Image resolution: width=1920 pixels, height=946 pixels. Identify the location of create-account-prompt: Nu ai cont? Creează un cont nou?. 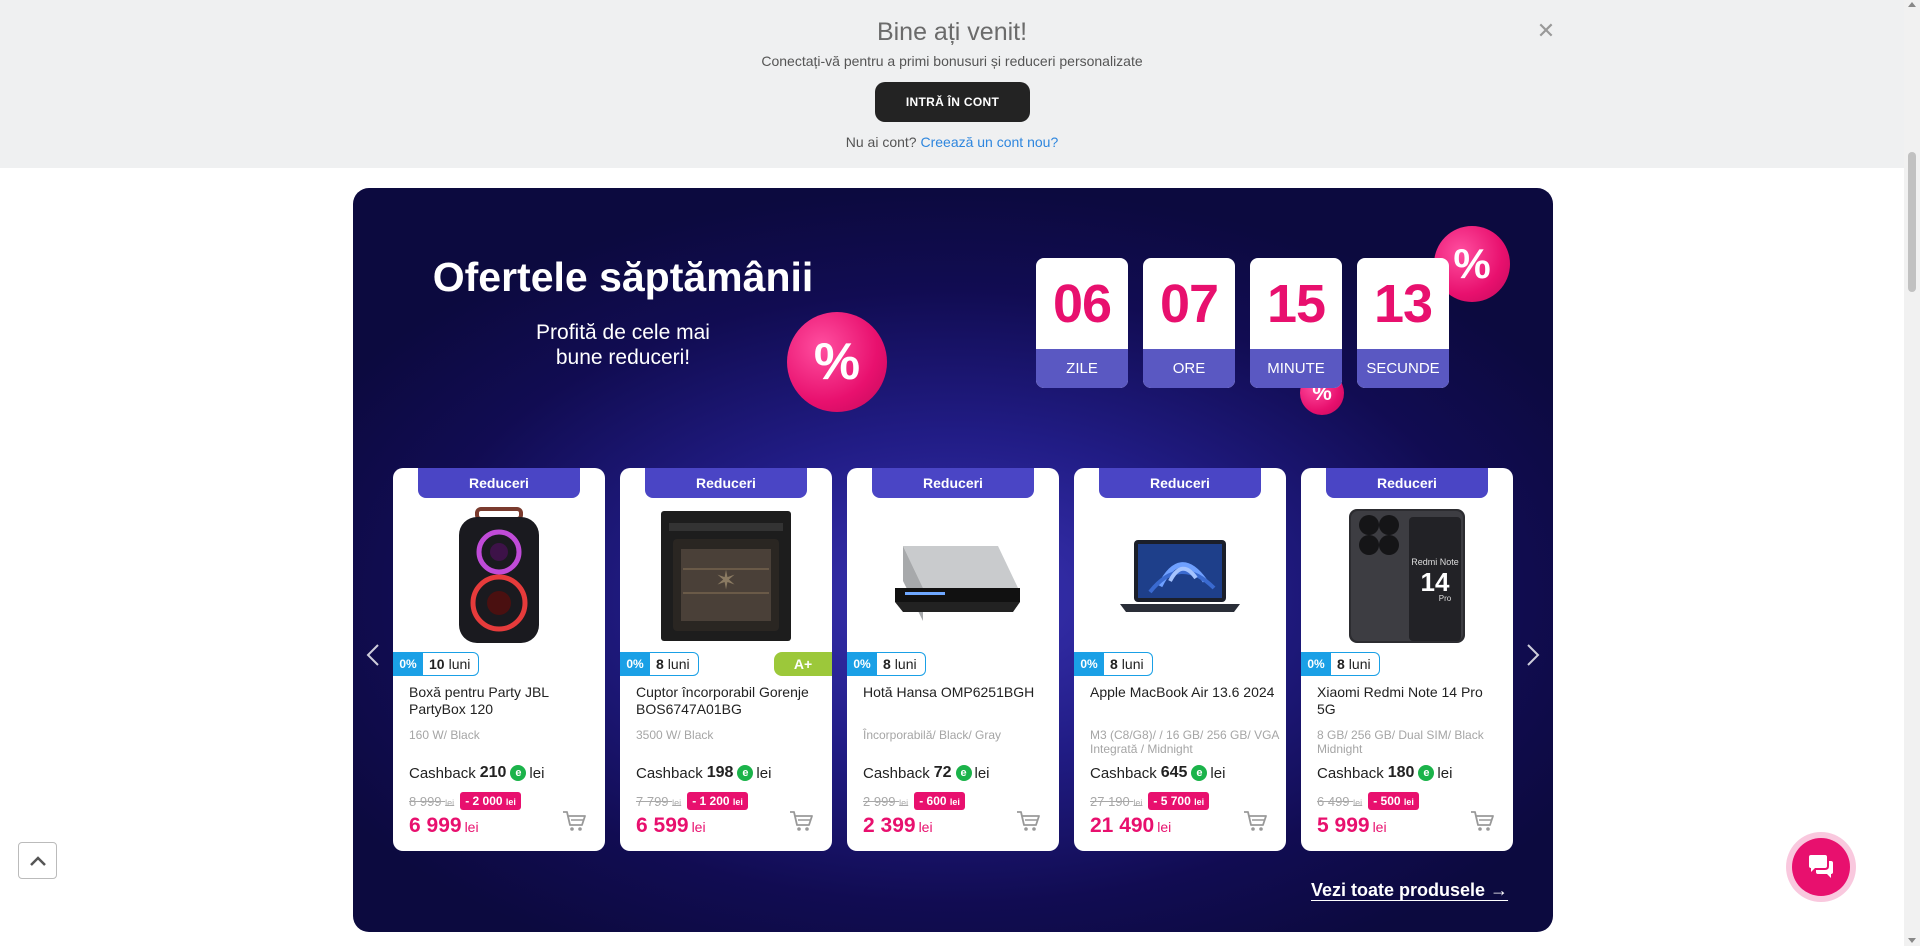
(952, 142).